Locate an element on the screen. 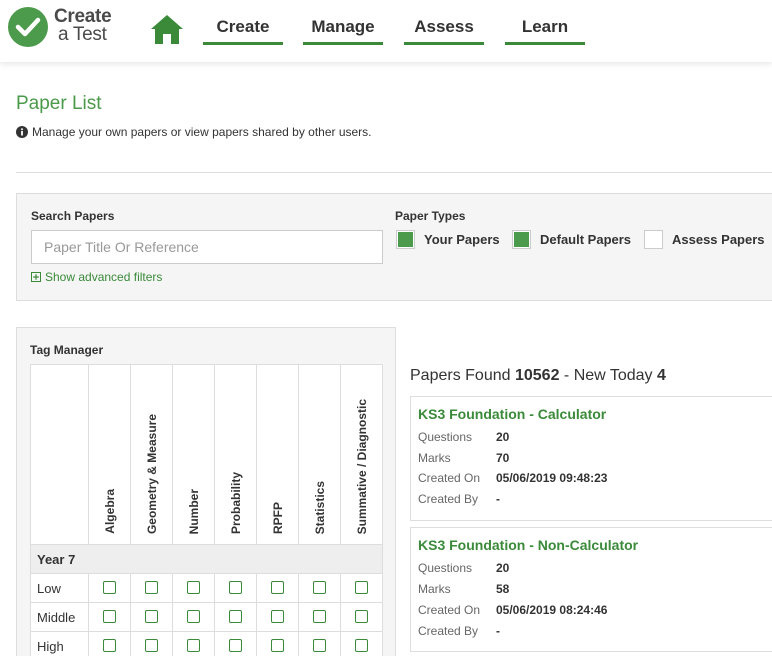 Image resolution: width=772 pixels, height=656 pixels. tag-column-header: Probability is located at coordinates (235, 454).